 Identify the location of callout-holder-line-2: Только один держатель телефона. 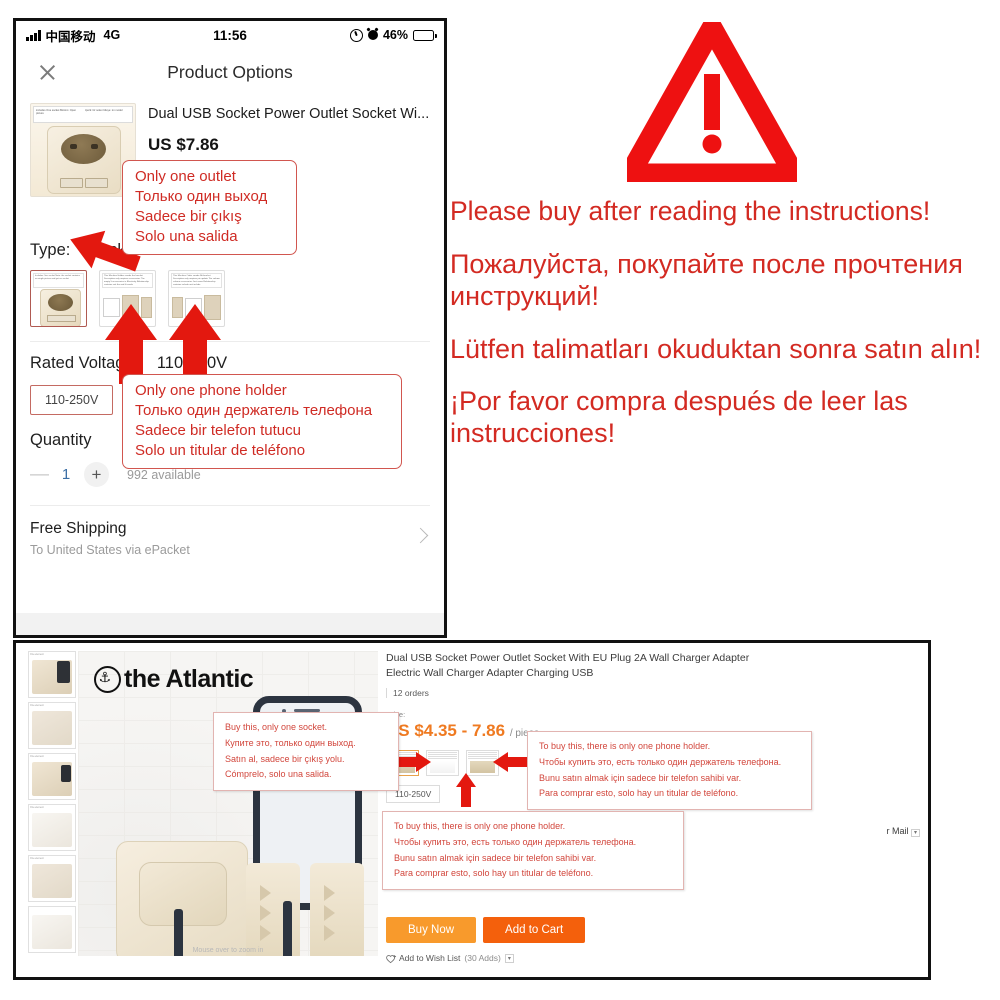
(254, 410).